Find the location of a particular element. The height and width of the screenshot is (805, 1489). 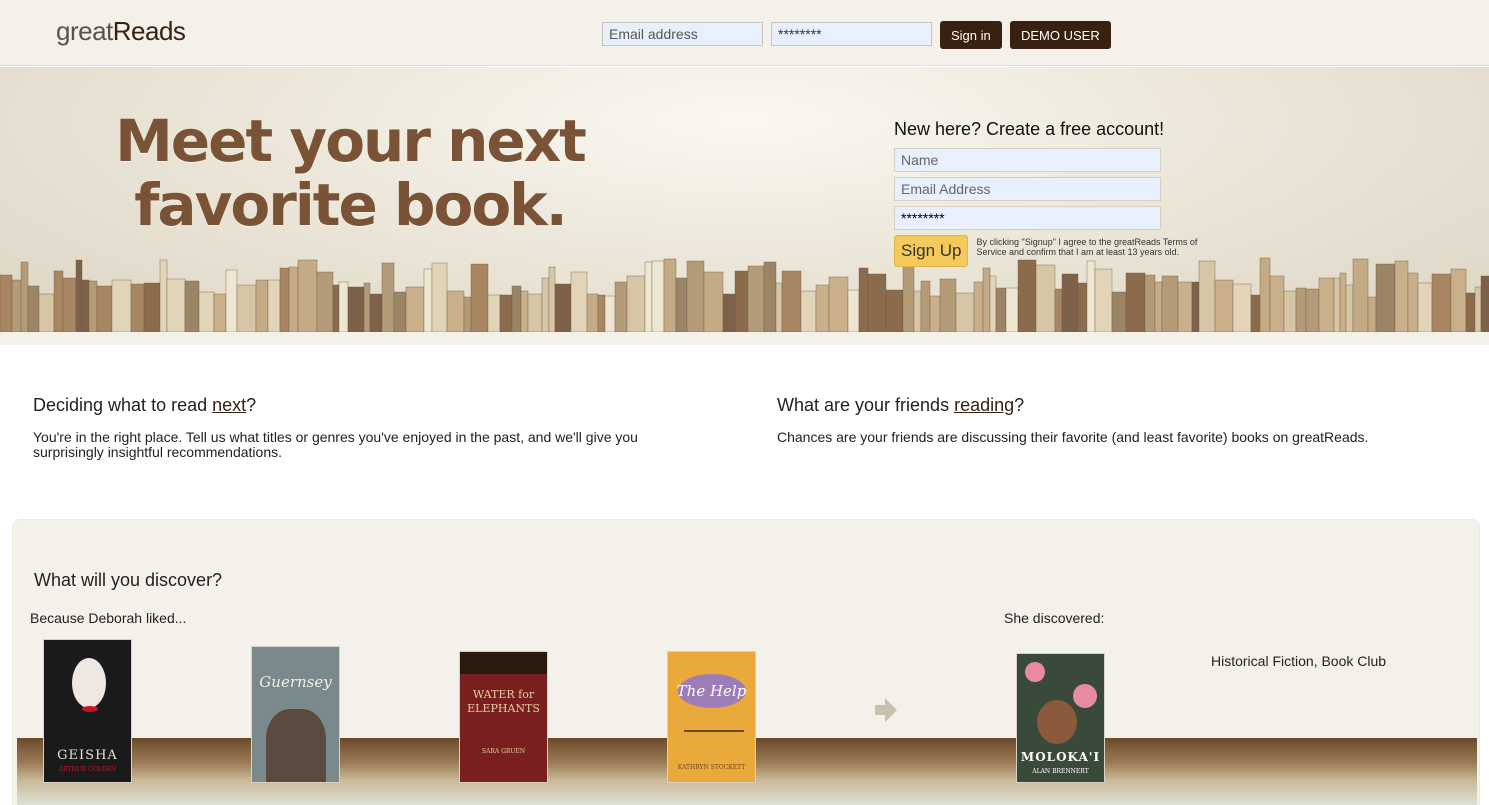

reading-link: reading is located at coordinates (984, 405).